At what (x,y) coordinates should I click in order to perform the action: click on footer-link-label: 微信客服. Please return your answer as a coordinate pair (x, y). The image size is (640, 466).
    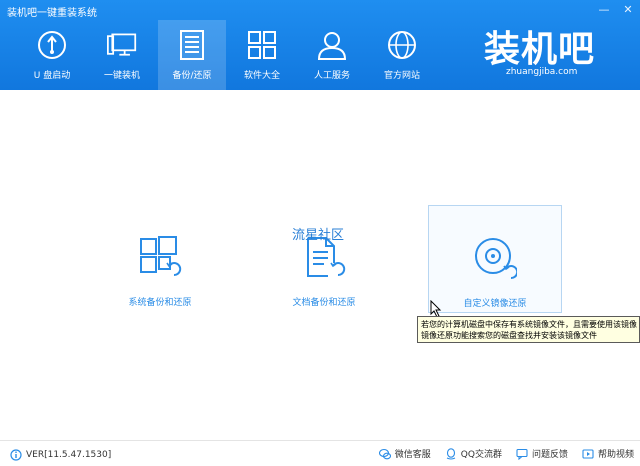
    Looking at the image, I should click on (412, 455).